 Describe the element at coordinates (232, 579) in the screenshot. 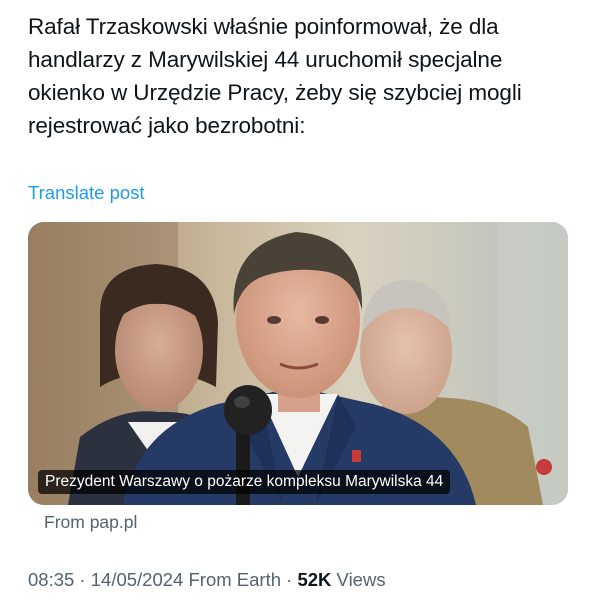

I see `post-location: From Earth` at that location.